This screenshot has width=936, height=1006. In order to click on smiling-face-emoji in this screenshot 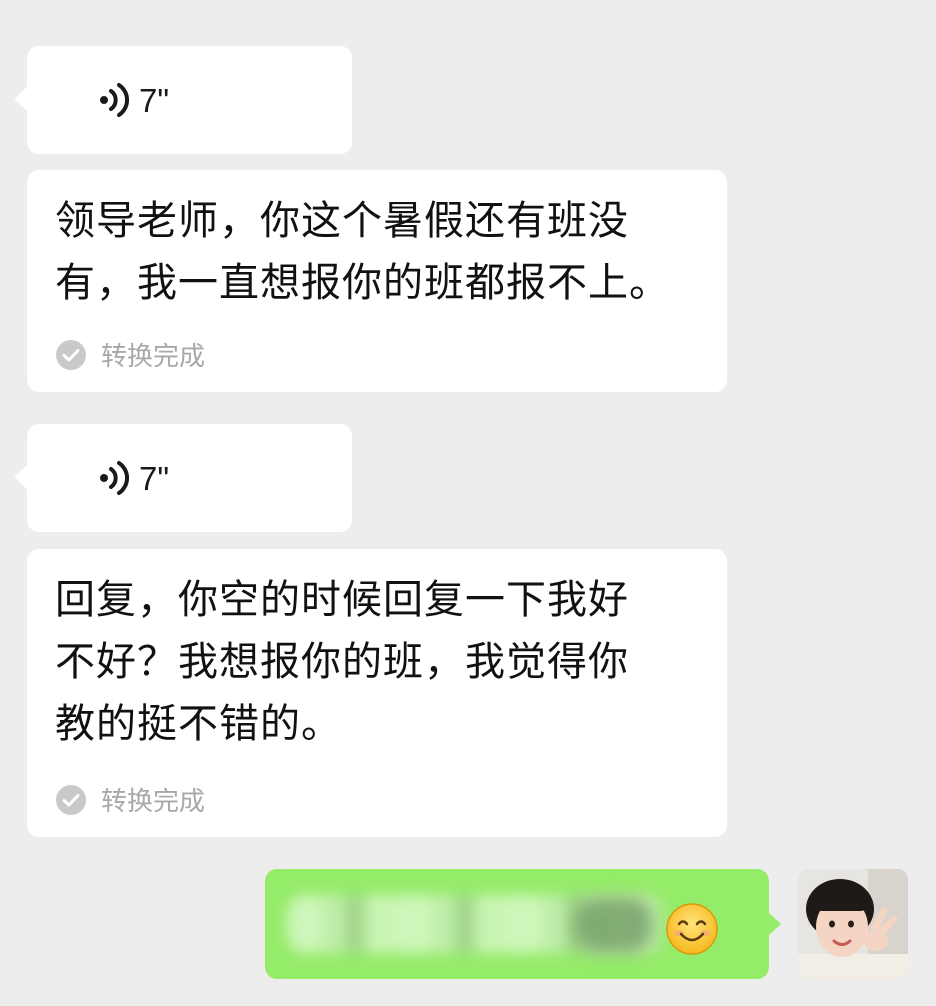, I will do `click(692, 929)`.